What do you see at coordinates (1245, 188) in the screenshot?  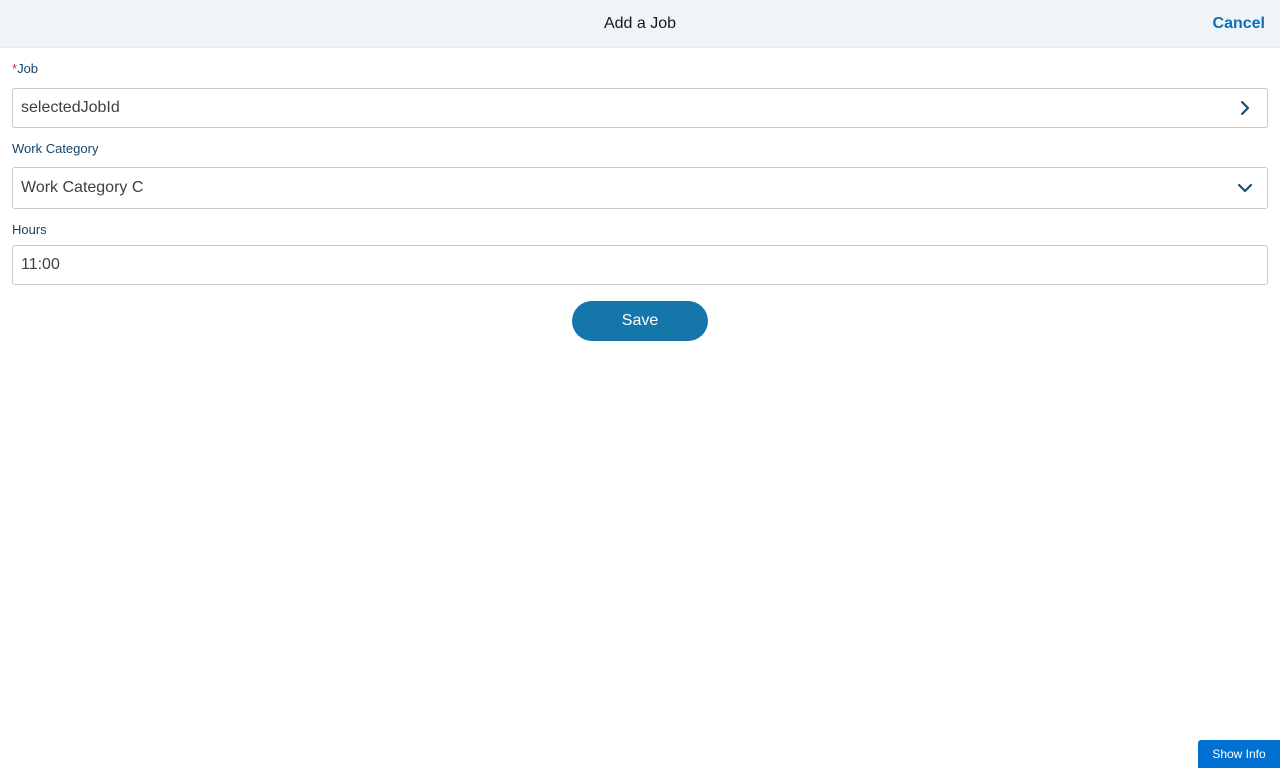 I see `chevron-down-icon` at bounding box center [1245, 188].